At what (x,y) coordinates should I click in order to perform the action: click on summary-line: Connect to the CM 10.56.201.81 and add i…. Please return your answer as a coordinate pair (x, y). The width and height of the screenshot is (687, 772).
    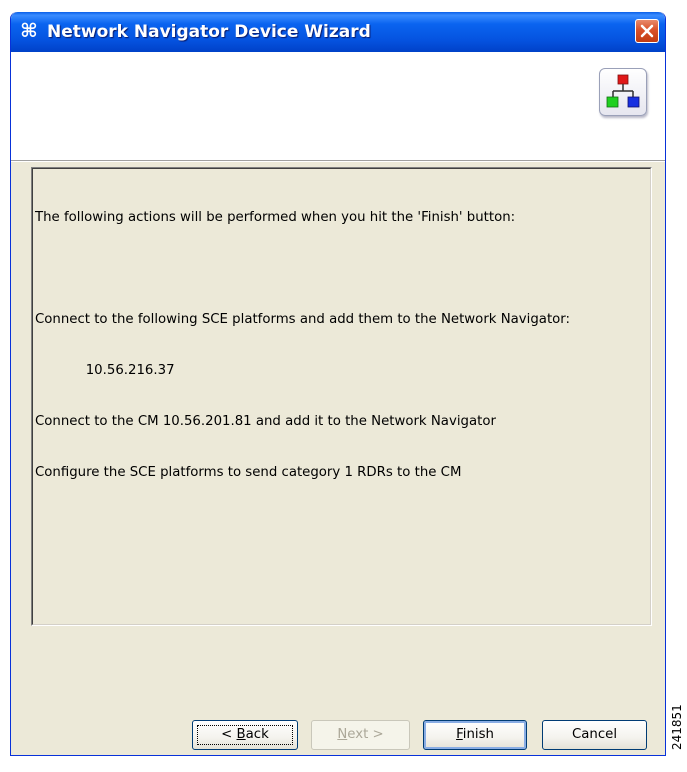
    Looking at the image, I should click on (265, 421).